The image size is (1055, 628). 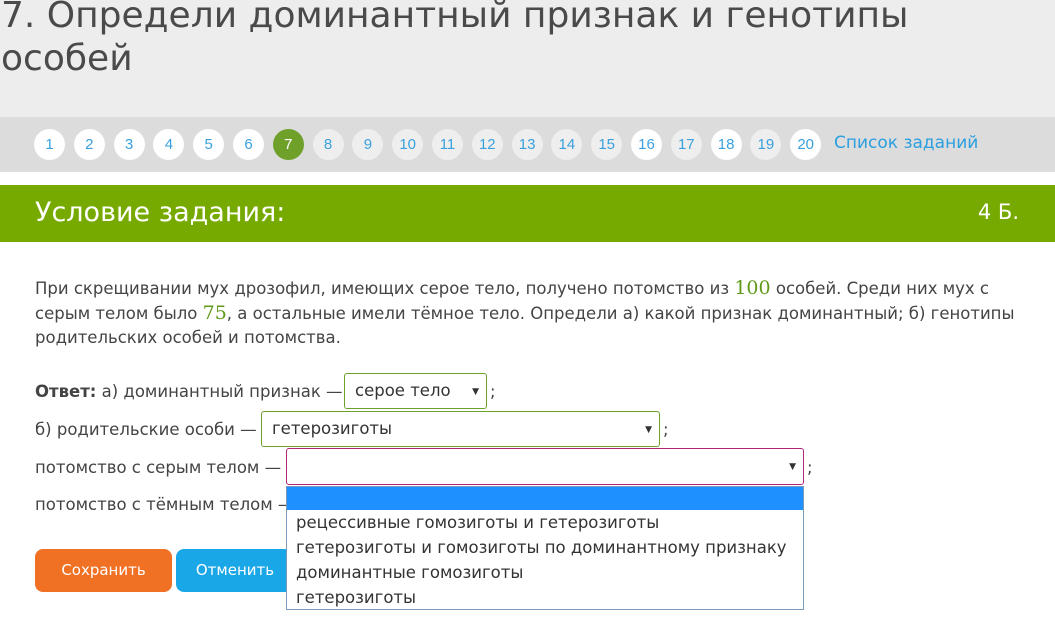 What do you see at coordinates (766, 144) in the screenshot?
I see `task-number-19: 19` at bounding box center [766, 144].